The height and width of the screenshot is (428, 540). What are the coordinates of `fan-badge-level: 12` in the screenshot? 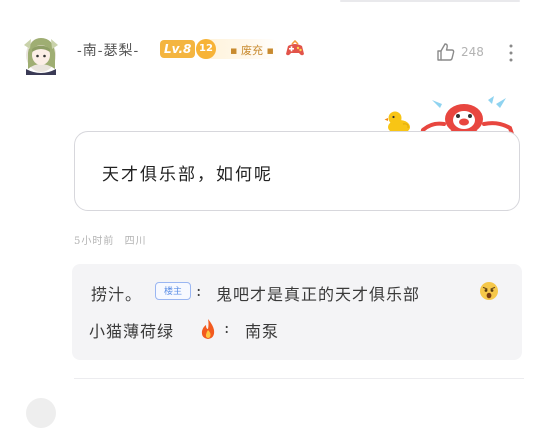 It's located at (206, 49).